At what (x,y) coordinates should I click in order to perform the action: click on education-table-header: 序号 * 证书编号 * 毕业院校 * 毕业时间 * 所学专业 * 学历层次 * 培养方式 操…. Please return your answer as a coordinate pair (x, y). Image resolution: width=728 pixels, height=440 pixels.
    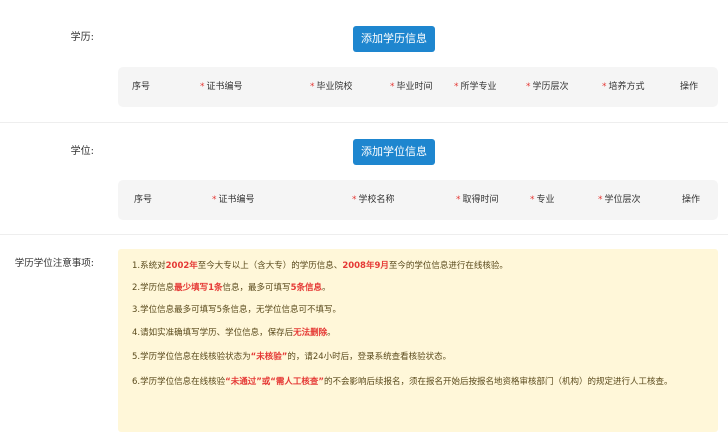
    Looking at the image, I should click on (418, 87).